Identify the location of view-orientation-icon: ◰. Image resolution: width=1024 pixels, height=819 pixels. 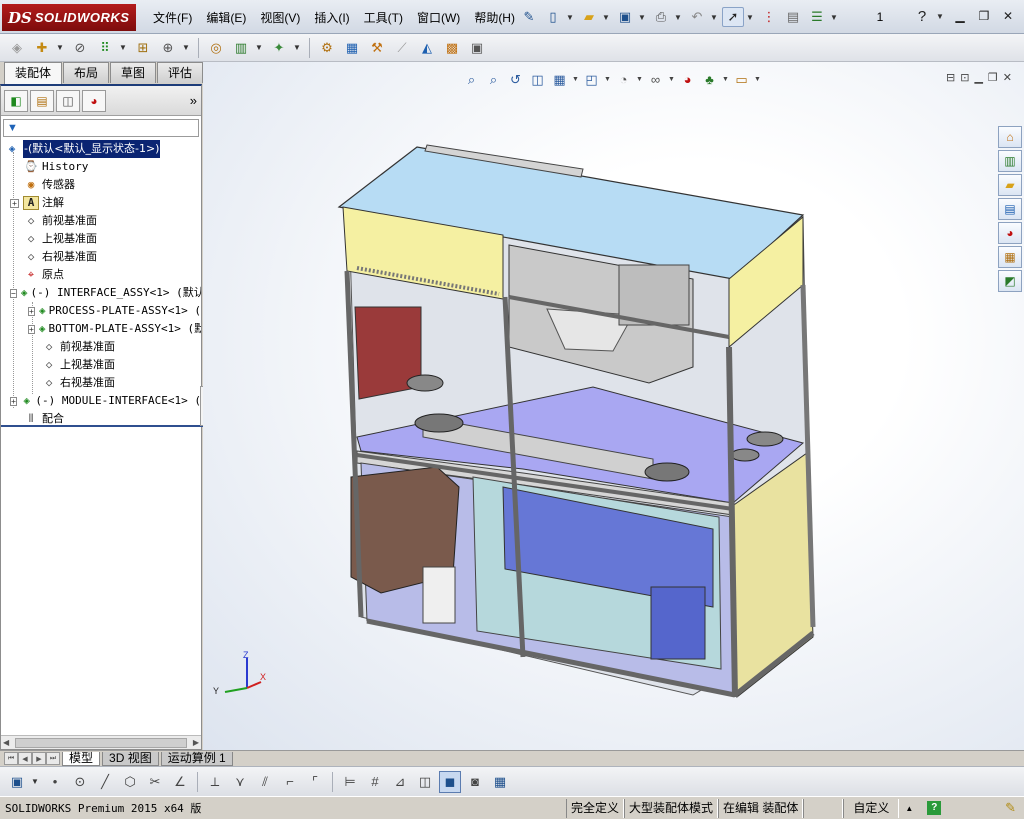
(591, 79).